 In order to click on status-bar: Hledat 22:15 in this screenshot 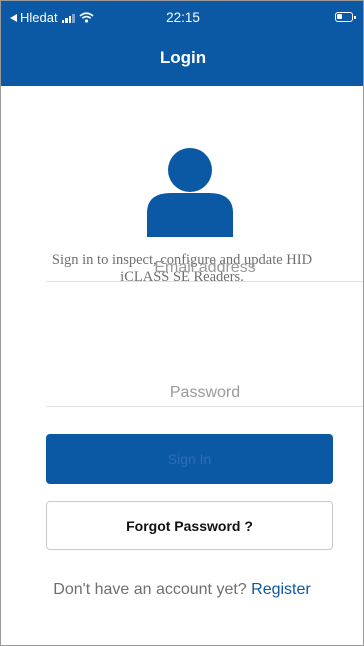, I will do `click(182, 16)`.